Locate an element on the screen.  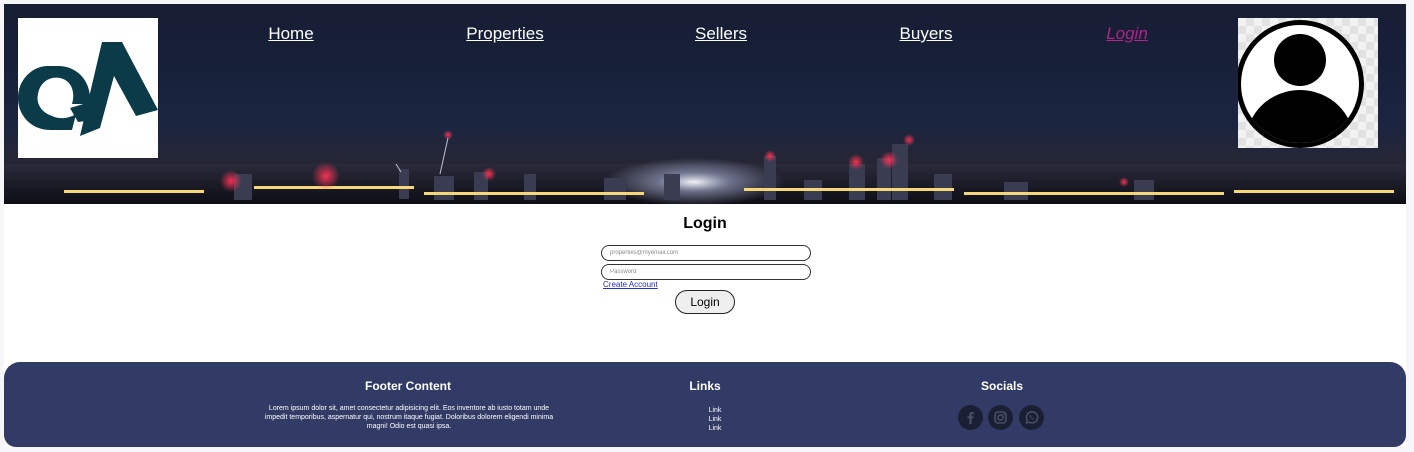
login-heading: Login is located at coordinates (705, 223).